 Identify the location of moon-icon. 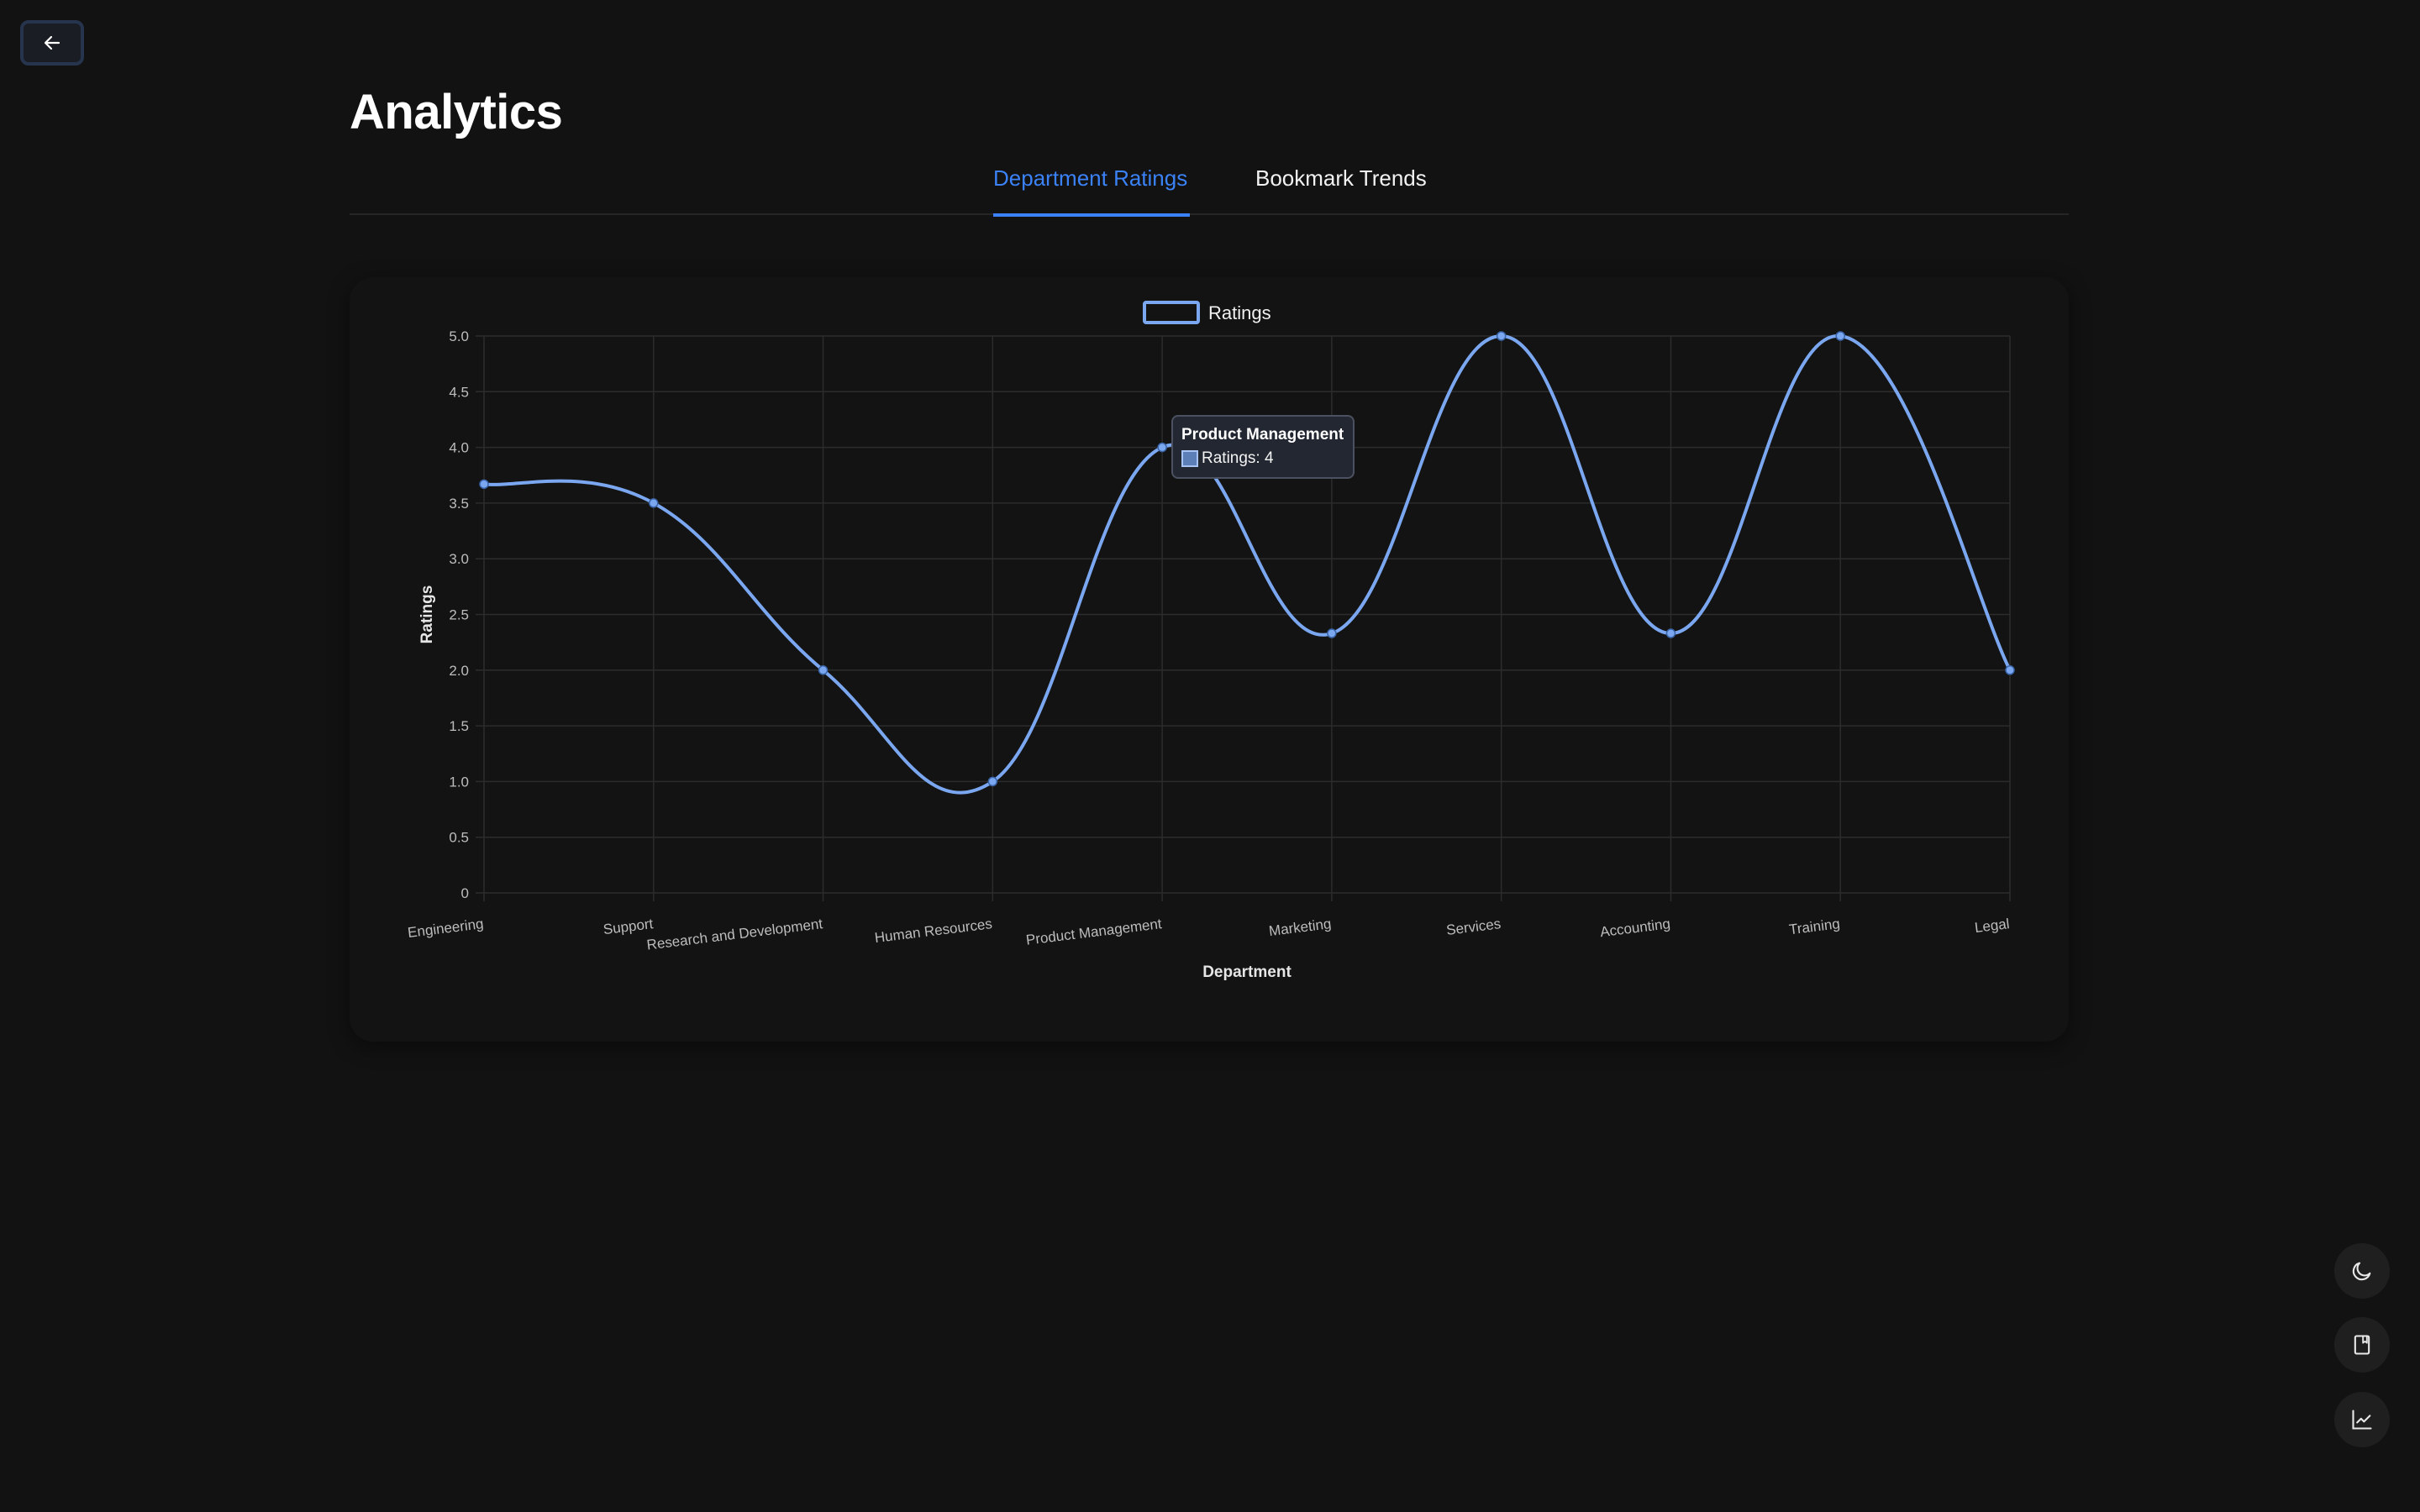
(2361, 1271).